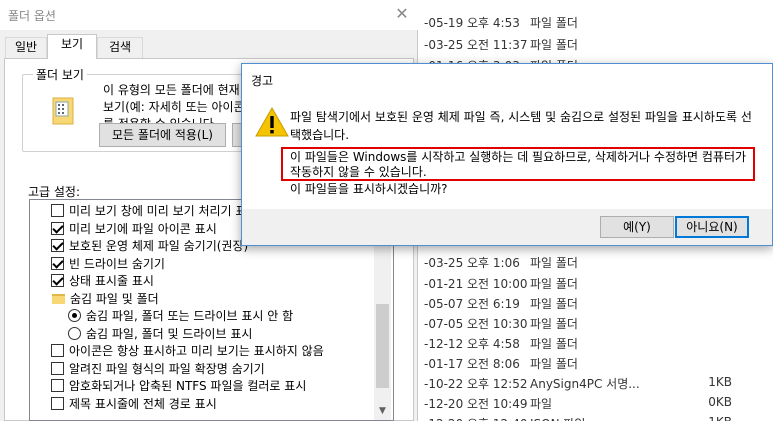 This screenshot has width=773, height=421. Describe the element at coordinates (117, 263) in the screenshot. I see `advanced-setting-label: 빈 드라이브 숨기기` at that location.